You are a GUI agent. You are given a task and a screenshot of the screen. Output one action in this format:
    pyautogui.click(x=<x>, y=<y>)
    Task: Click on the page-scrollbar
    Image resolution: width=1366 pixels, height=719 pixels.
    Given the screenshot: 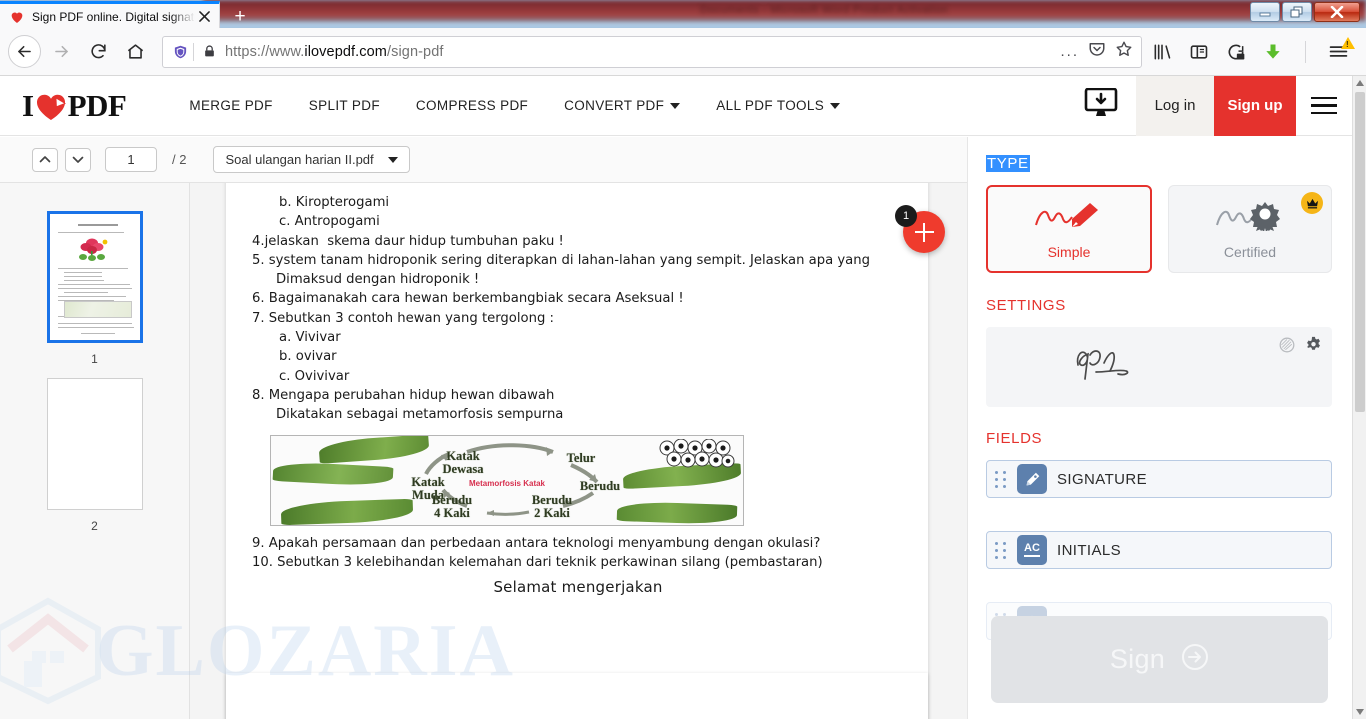 What is the action you would take?
    pyautogui.click(x=1359, y=397)
    